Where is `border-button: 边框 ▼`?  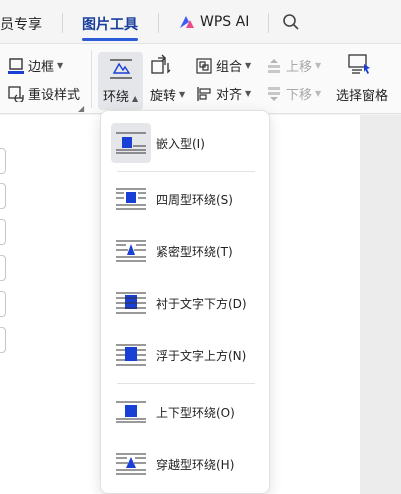 border-button: 边框 ▼ is located at coordinates (35, 65).